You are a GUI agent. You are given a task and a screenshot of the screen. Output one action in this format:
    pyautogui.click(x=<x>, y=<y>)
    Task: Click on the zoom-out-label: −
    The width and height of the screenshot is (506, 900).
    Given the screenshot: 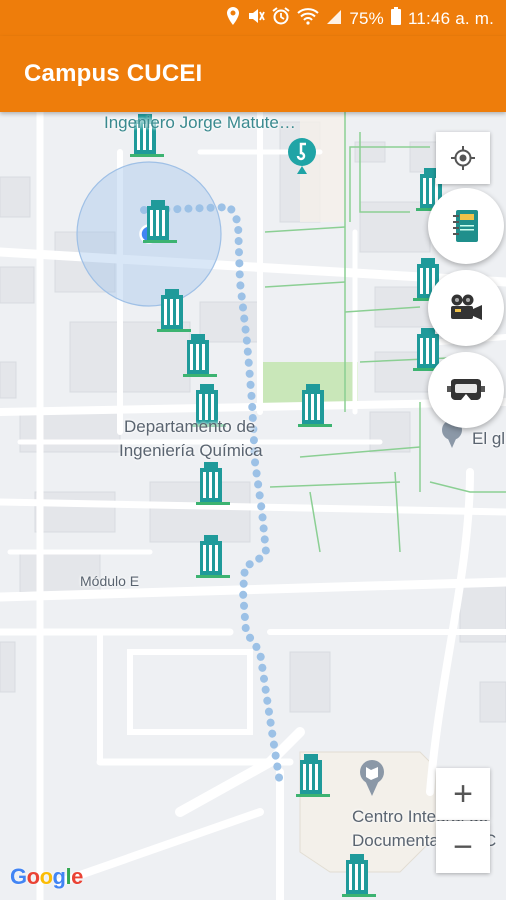 What is the action you would take?
    pyautogui.click(x=463, y=847)
    